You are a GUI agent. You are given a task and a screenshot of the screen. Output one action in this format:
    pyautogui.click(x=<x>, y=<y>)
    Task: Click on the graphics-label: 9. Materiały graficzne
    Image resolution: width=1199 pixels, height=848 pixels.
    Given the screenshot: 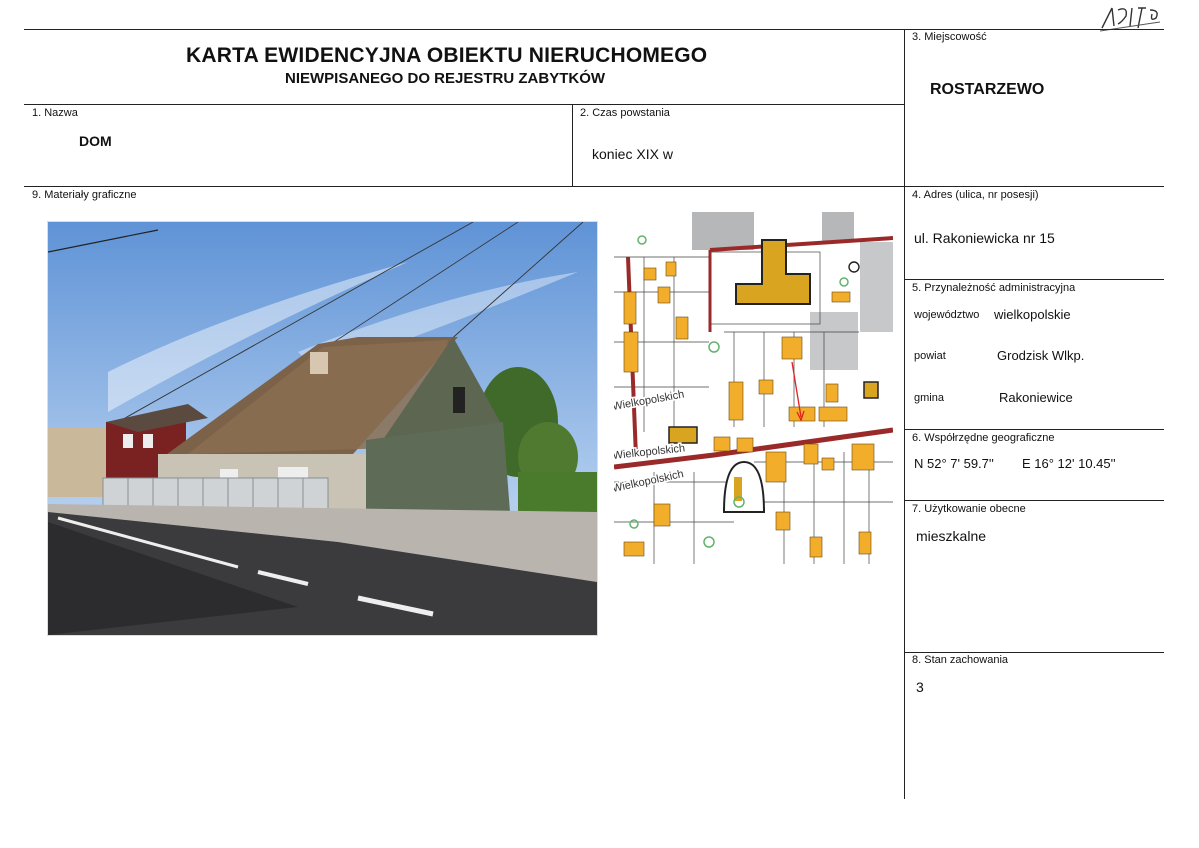 What is the action you would take?
    pyautogui.click(x=84, y=195)
    